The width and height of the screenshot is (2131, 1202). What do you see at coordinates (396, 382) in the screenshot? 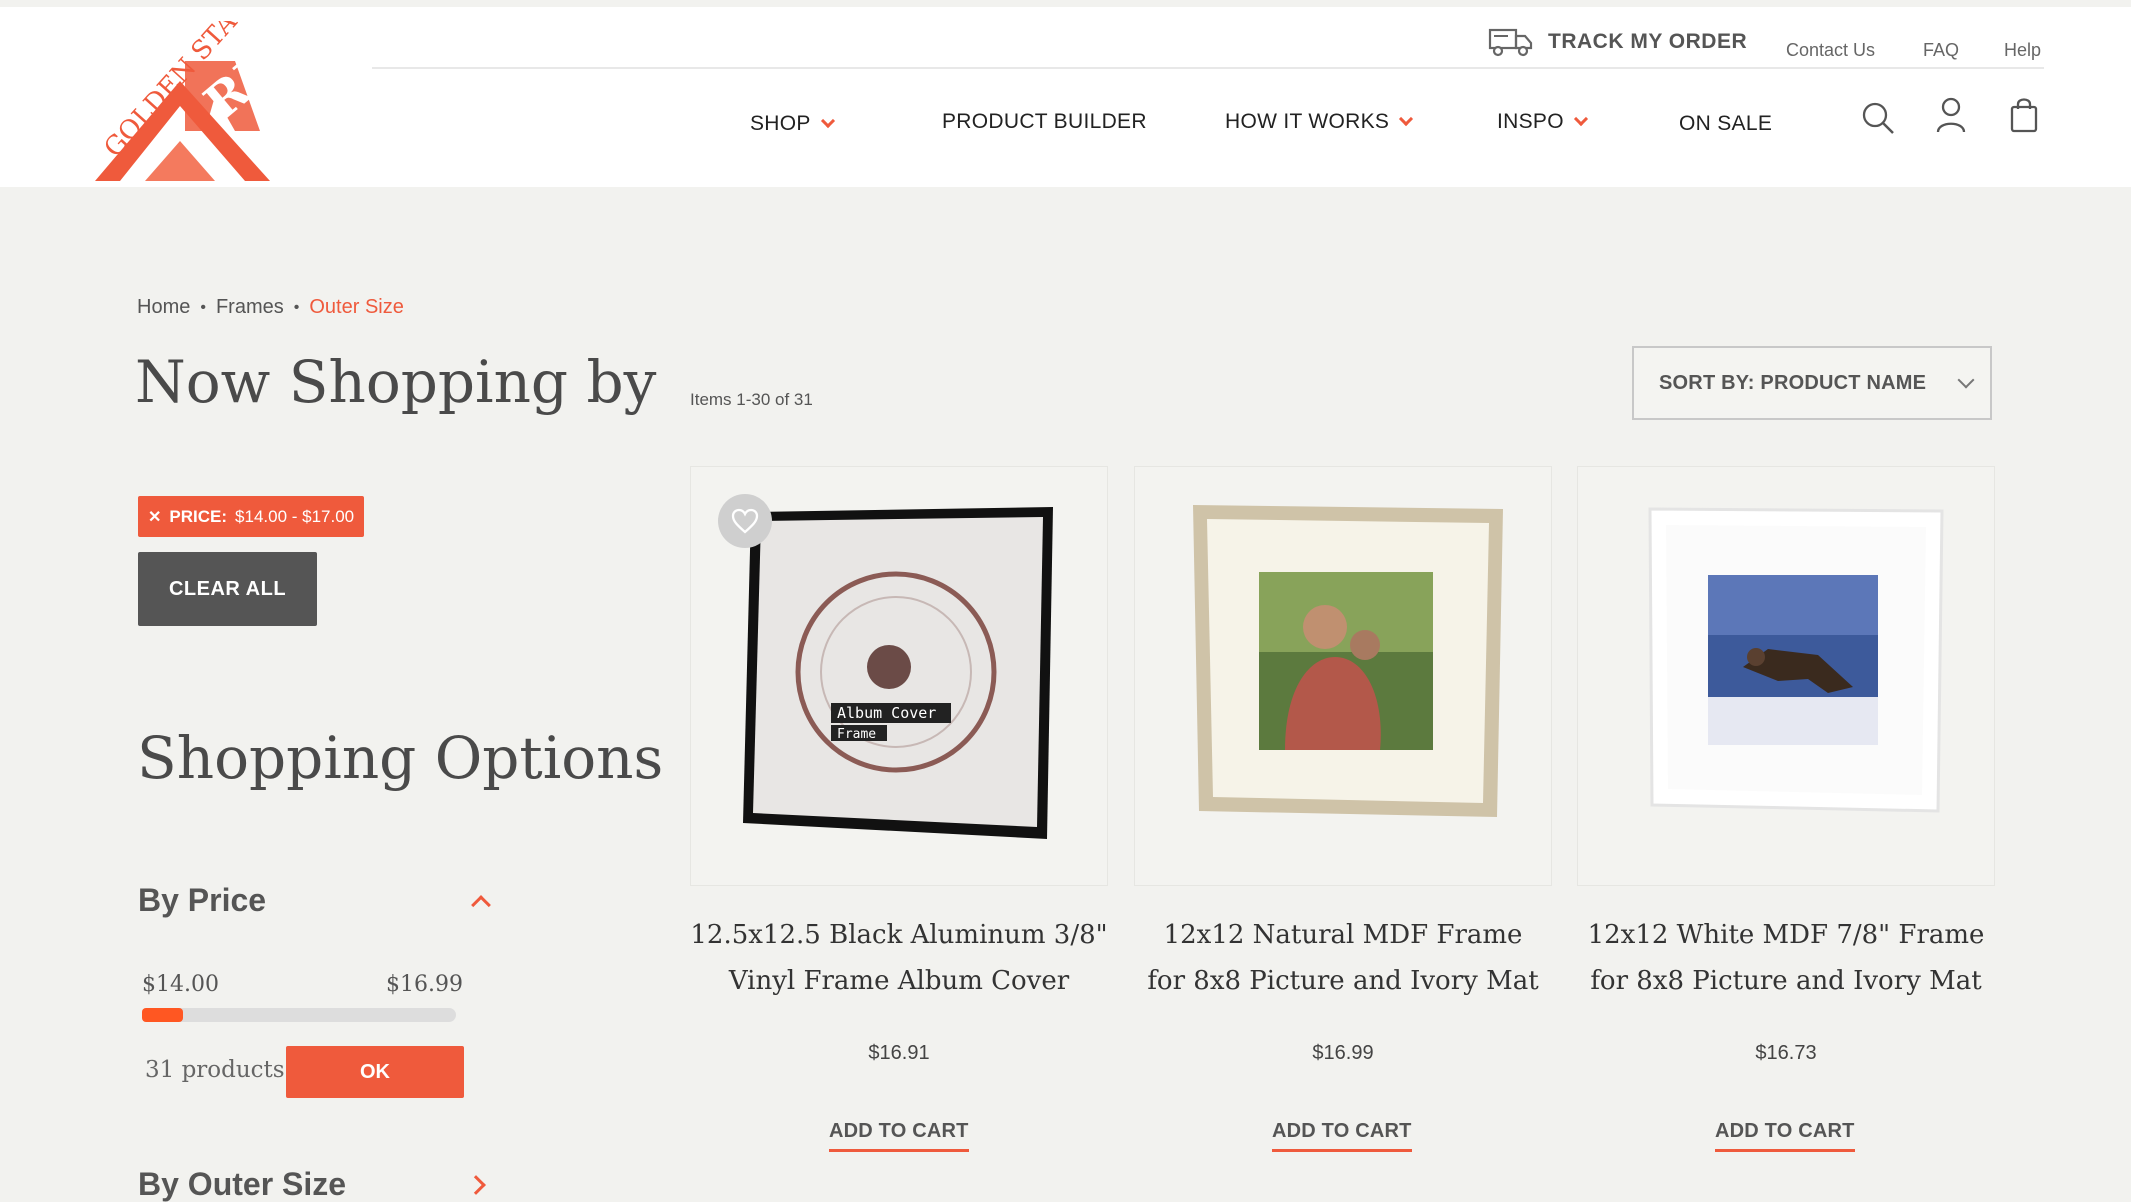
I see `now-shopping-title: Now Shopping by` at bounding box center [396, 382].